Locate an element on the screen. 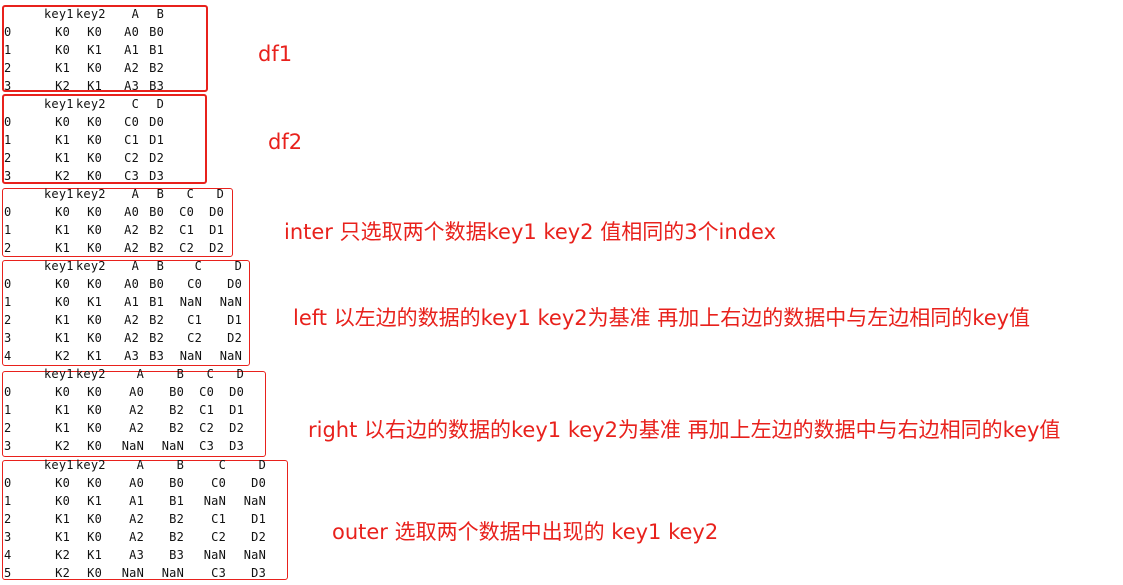 The image size is (1123, 585). inner-merge-label: inter 只选取两个数据key1 key2 值相同的3个index is located at coordinates (530, 232).